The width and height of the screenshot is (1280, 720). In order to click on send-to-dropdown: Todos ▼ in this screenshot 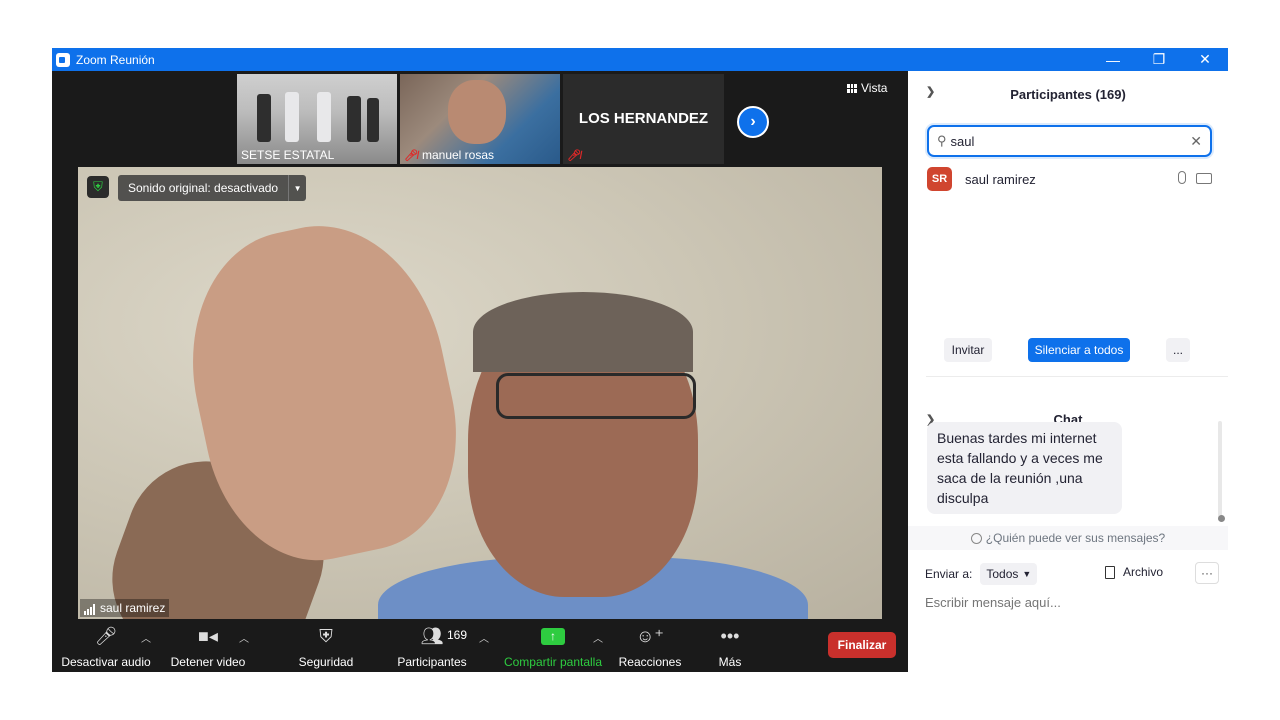, I will do `click(1009, 574)`.